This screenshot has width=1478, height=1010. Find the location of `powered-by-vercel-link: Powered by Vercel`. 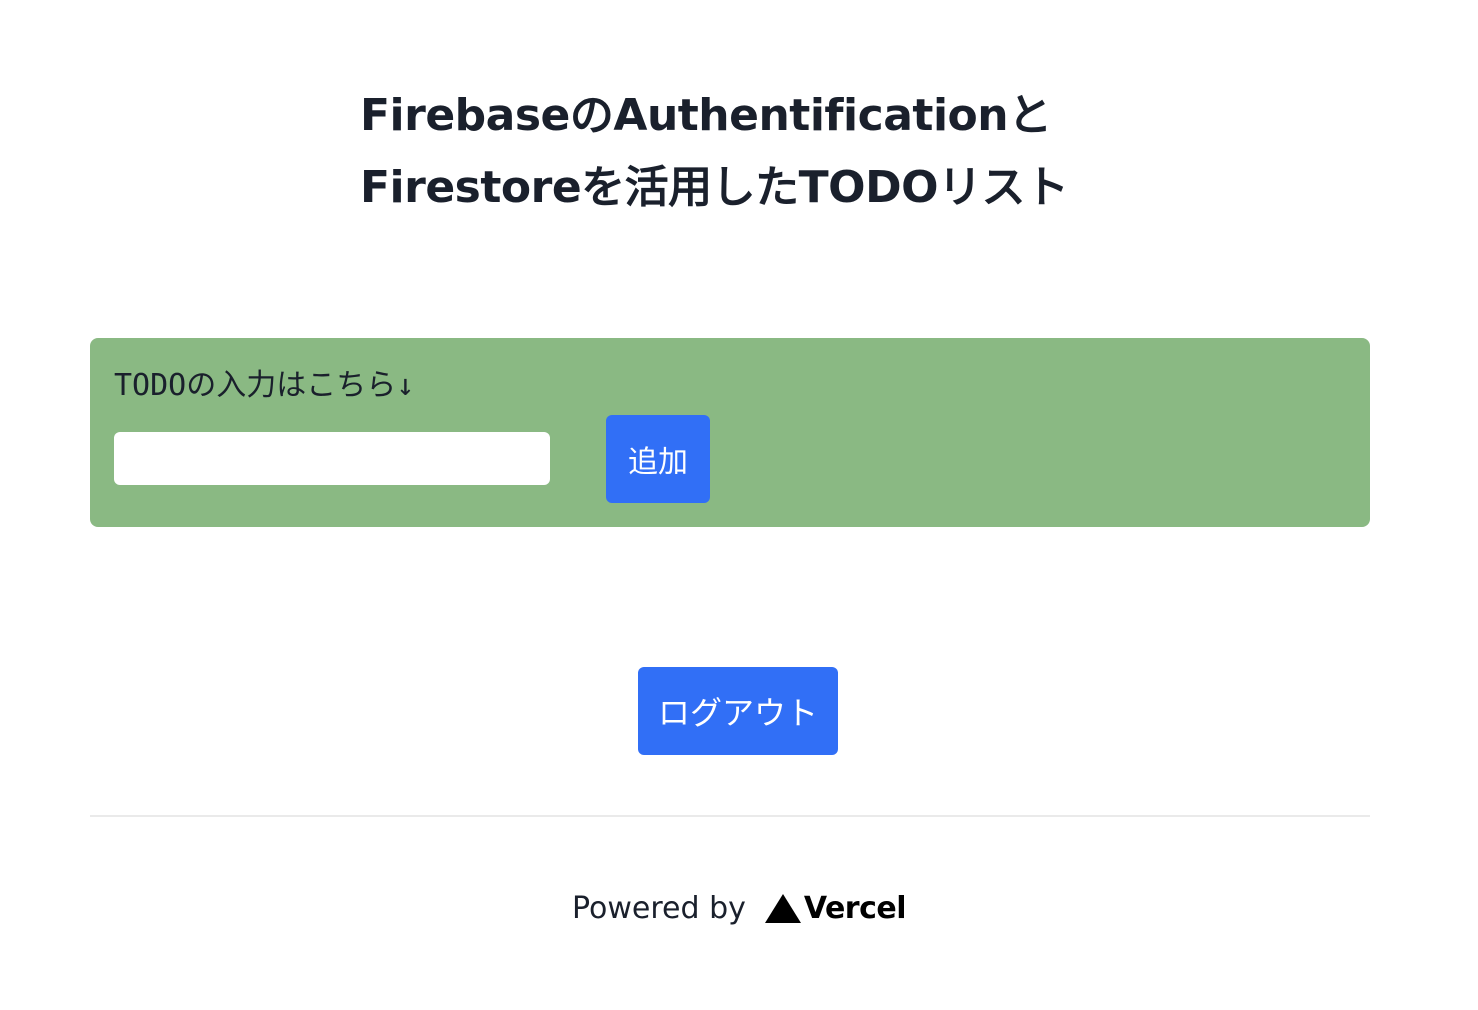

powered-by-vercel-link: Powered by Vercel is located at coordinates (739, 908).